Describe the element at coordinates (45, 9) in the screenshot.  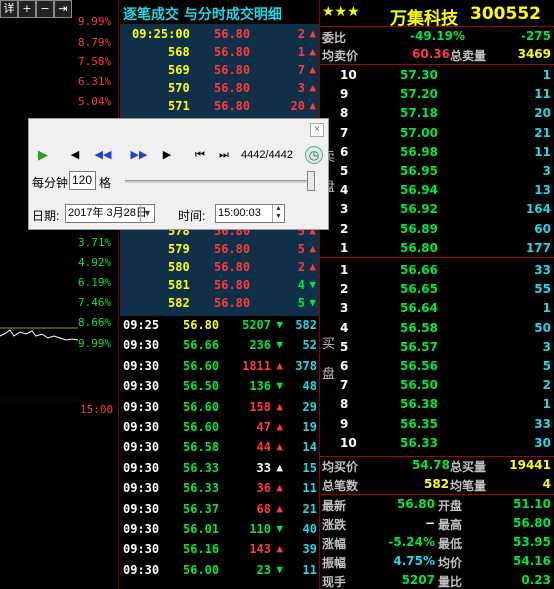
I see `zoom-out-button: −` at that location.